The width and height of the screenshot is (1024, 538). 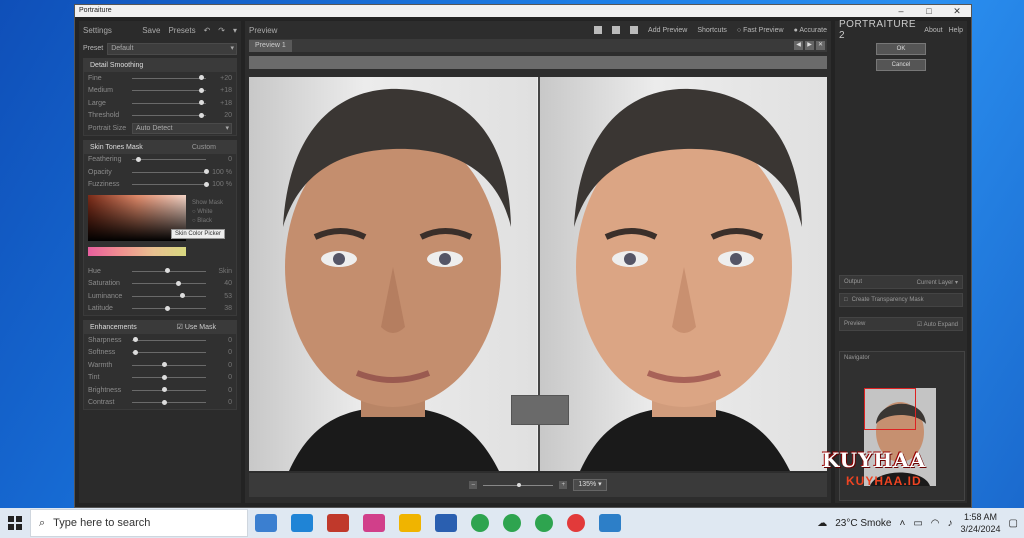 I want to click on hsl-slider-value: 40, so click(x=222, y=283).